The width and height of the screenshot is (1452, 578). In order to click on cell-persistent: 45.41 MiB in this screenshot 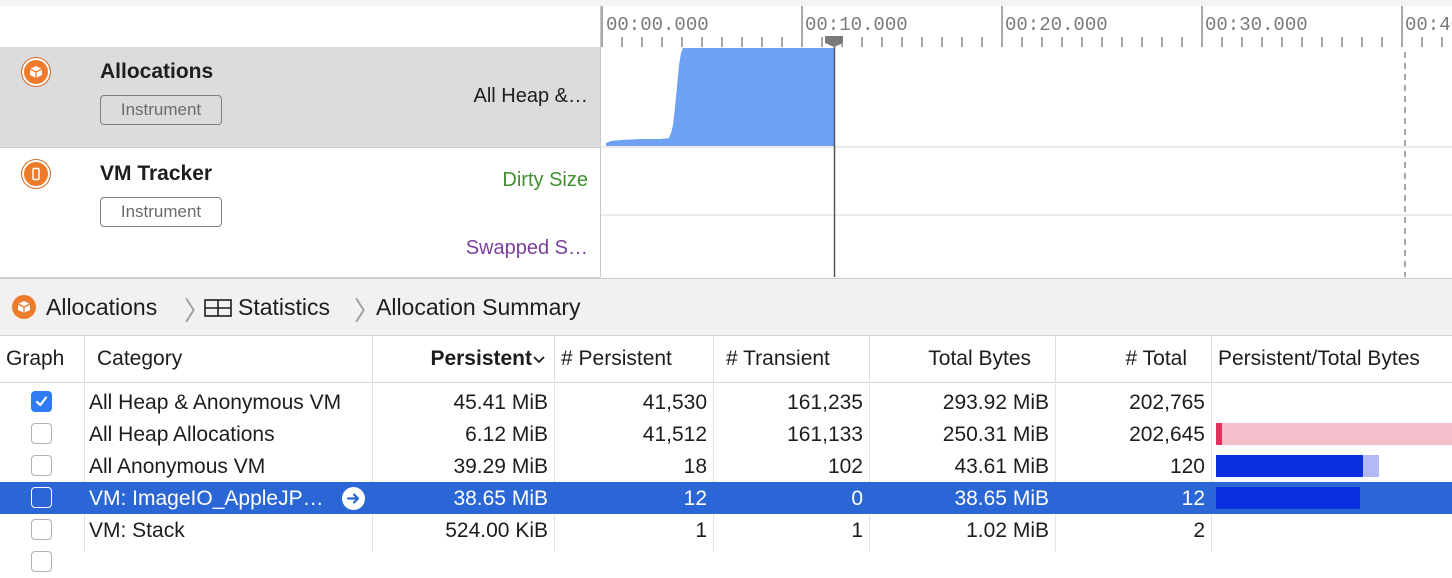, I will do `click(500, 402)`.